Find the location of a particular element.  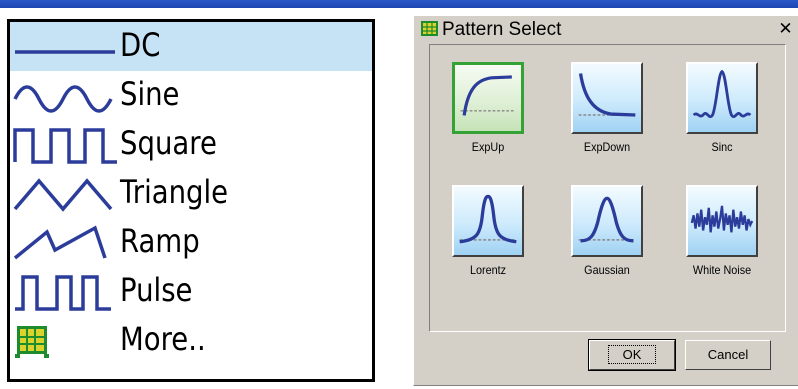

pattern-app-icon is located at coordinates (429, 28).